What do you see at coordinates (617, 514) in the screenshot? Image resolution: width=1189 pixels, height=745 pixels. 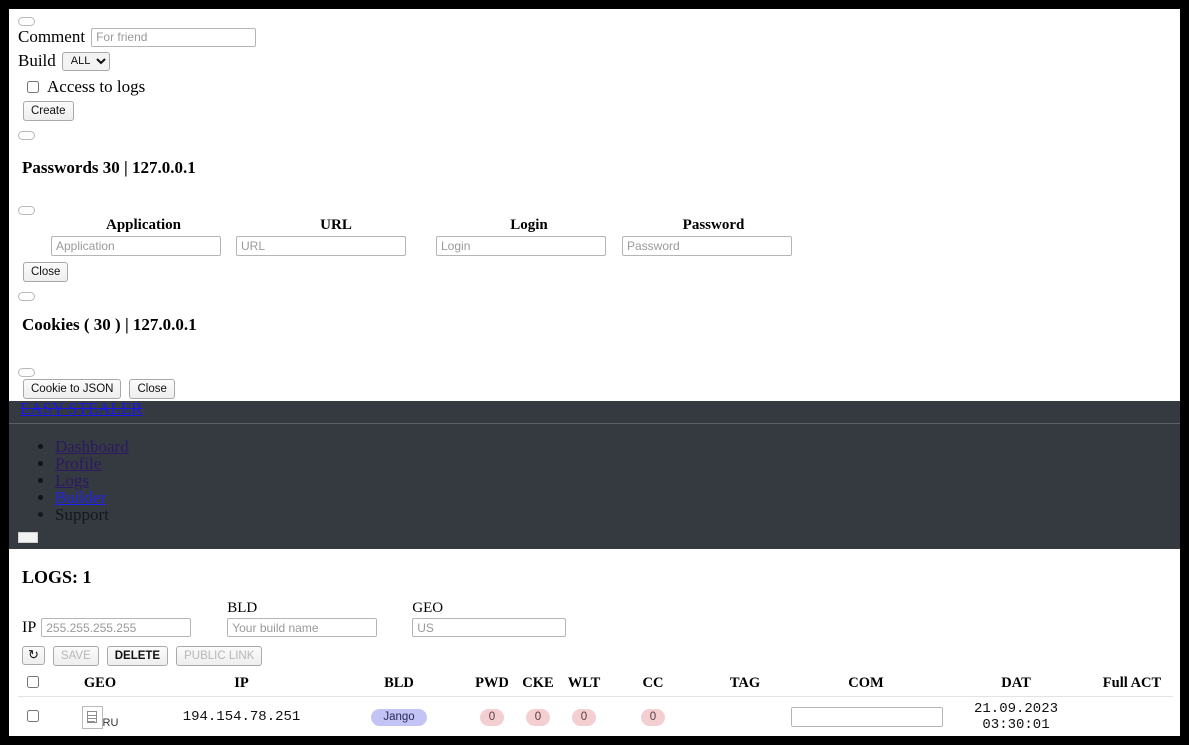 I see `nav-item-support: Support` at bounding box center [617, 514].